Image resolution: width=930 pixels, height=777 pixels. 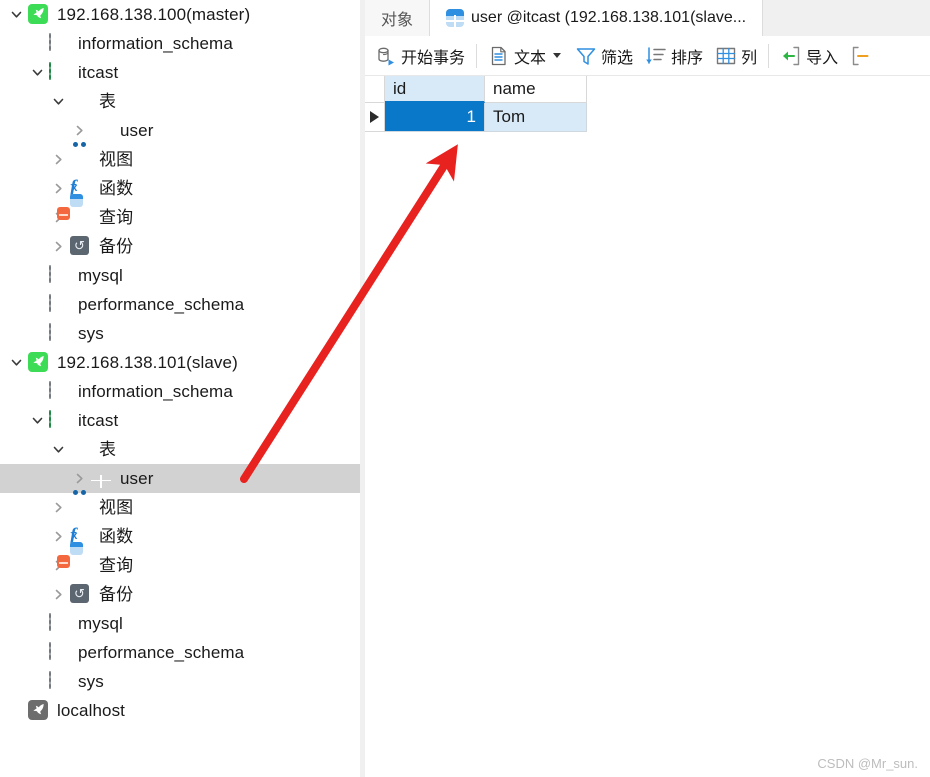 I want to click on filter-button: 筛选, so click(x=604, y=56).